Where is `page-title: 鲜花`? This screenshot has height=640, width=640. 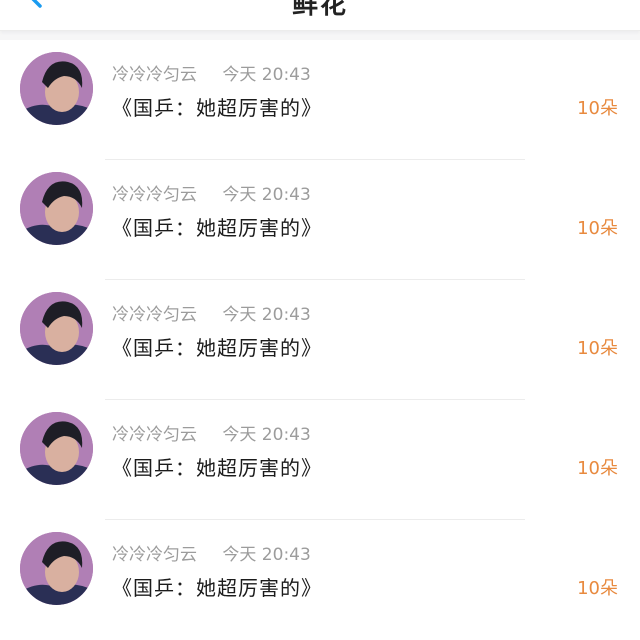
page-title: 鲜花 is located at coordinates (319, 10).